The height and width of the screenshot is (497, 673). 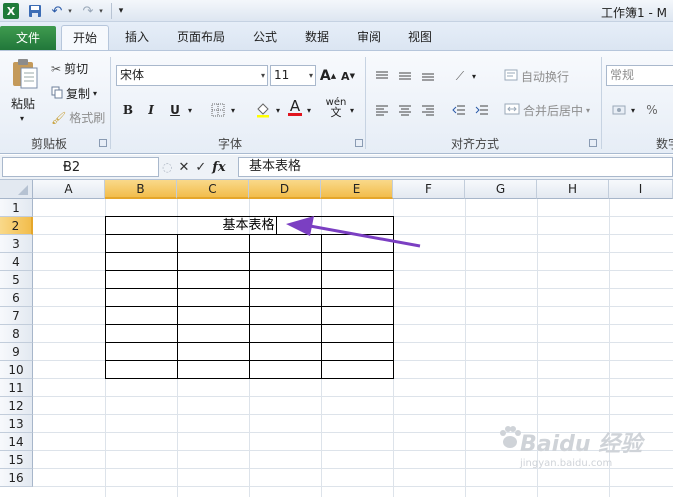 What do you see at coordinates (428, 76) in the screenshot?
I see `align-bottom-icon` at bounding box center [428, 76].